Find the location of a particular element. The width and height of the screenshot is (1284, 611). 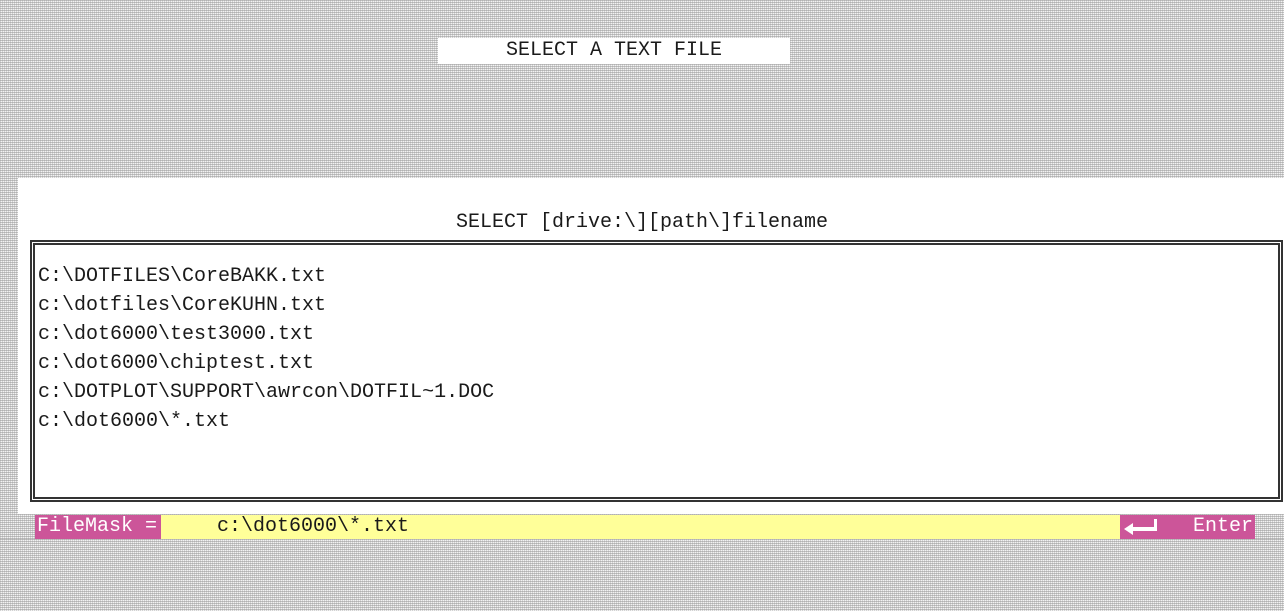

dialog-title: SELECT A TEXT FILE is located at coordinates (614, 51).